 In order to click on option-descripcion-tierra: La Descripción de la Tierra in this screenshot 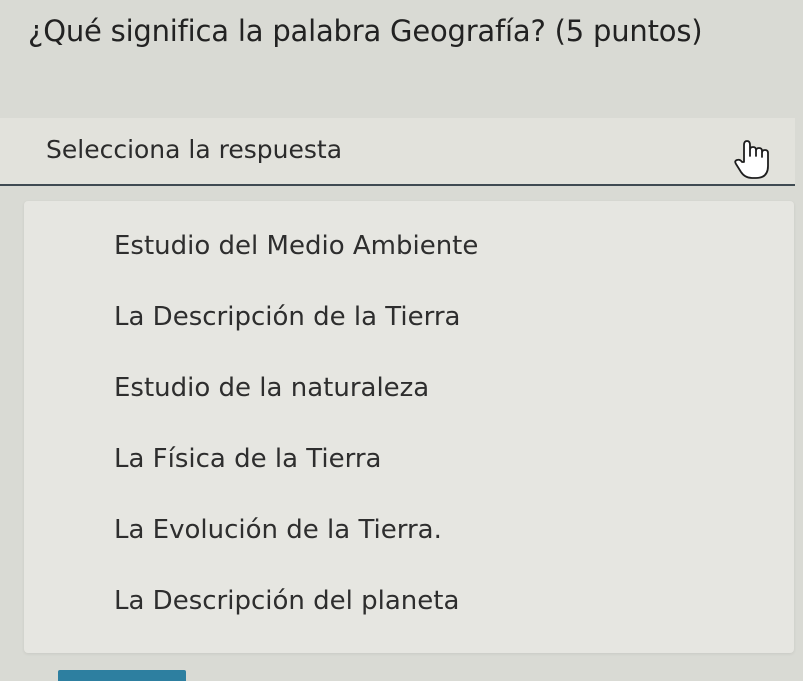, I will do `click(287, 317)`.